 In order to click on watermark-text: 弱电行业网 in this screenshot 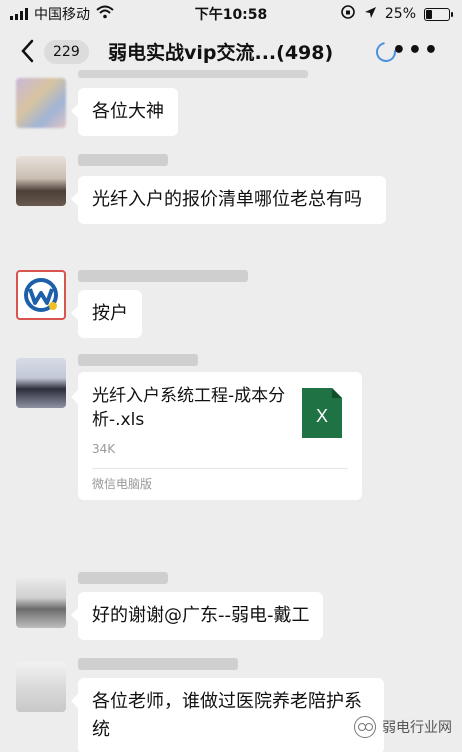, I will do `click(417, 728)`.